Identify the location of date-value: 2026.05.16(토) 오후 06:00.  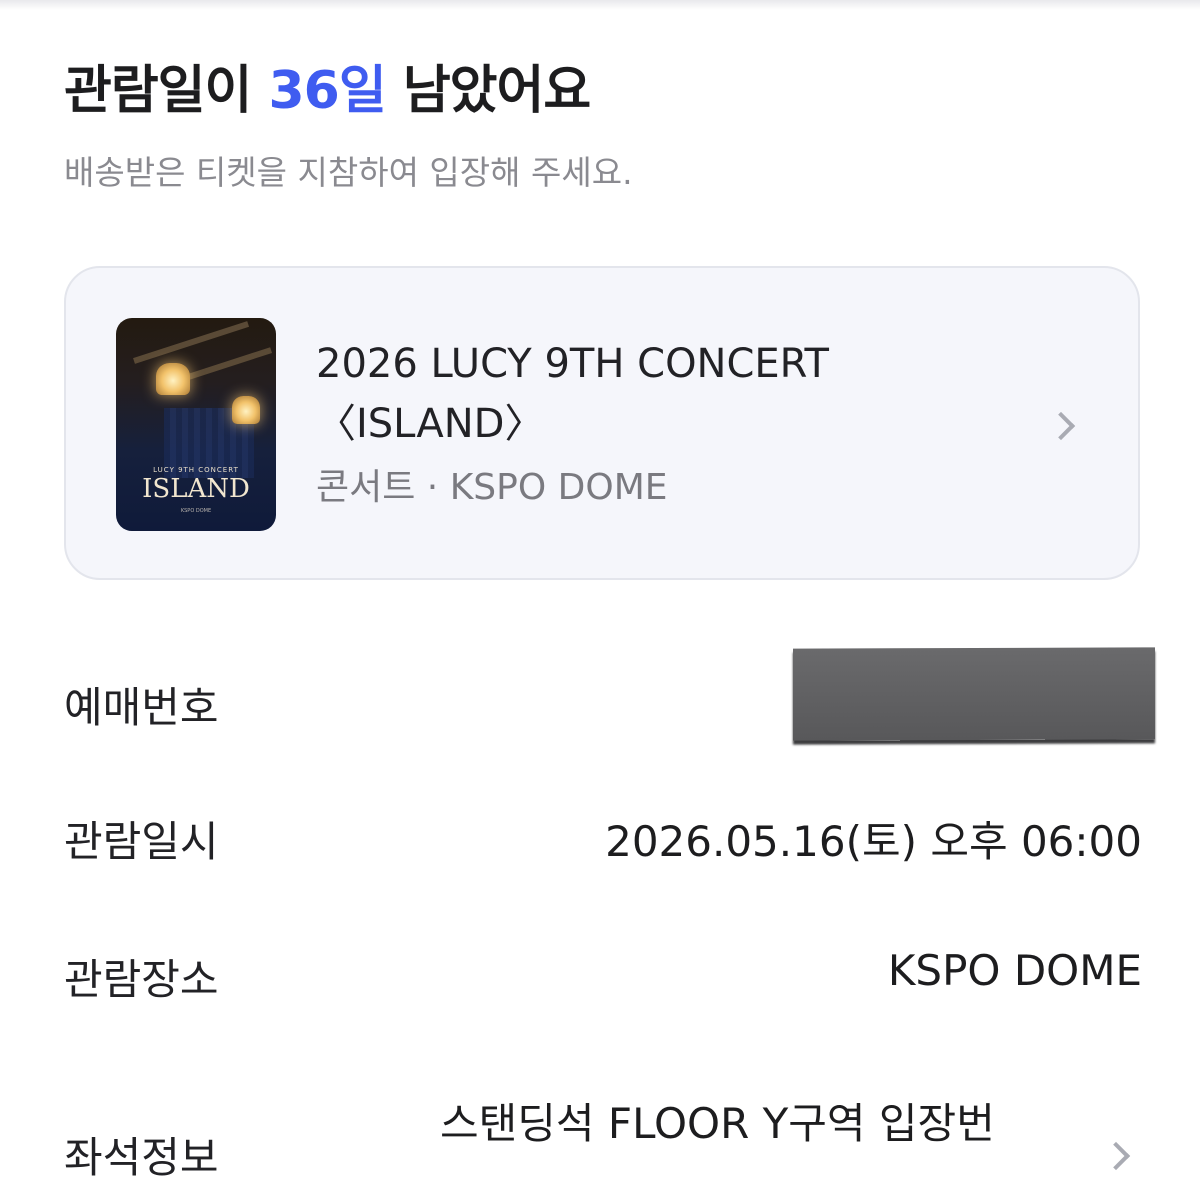
(873, 841).